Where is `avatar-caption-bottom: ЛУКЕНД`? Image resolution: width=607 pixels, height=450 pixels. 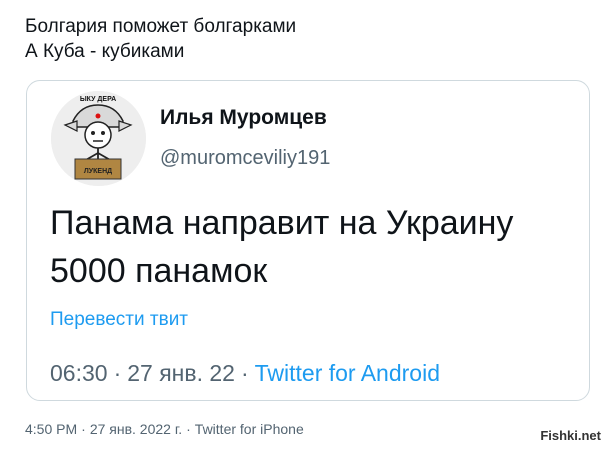 avatar-caption-bottom: ЛУКЕНД is located at coordinates (98, 171).